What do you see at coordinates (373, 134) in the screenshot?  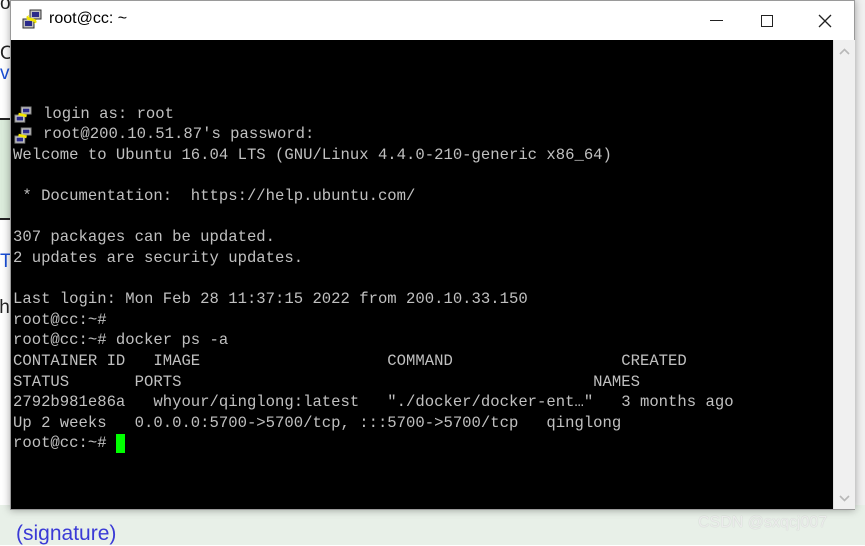 I see `terminal-line: root@200.10.51.87's password:` at bounding box center [373, 134].